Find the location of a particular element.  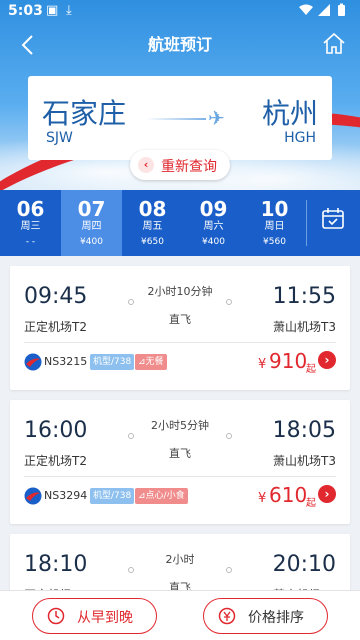

plane-icon: ✈ is located at coordinates (216, 118).